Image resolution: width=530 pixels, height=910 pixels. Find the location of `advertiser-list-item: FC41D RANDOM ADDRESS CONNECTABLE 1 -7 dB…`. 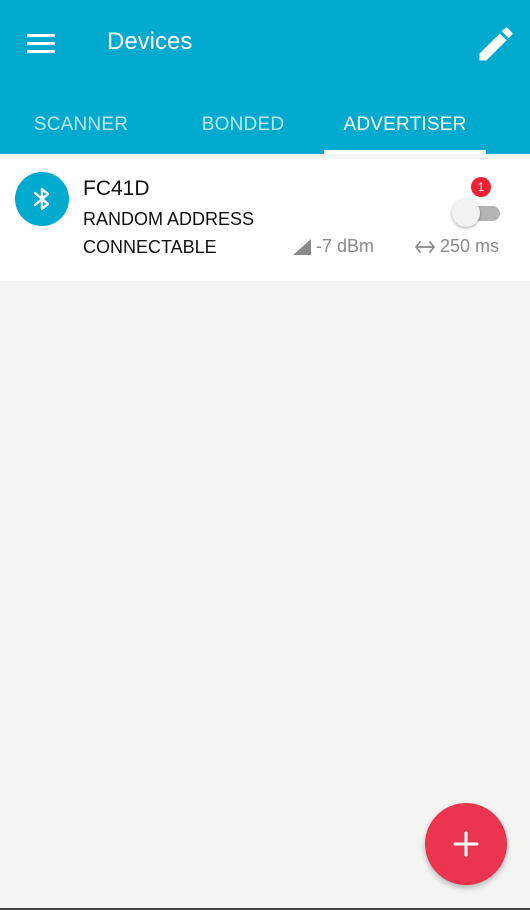

advertiser-list-item: FC41D RANDOM ADDRESS CONNECTABLE 1 -7 dB… is located at coordinates (265, 220).